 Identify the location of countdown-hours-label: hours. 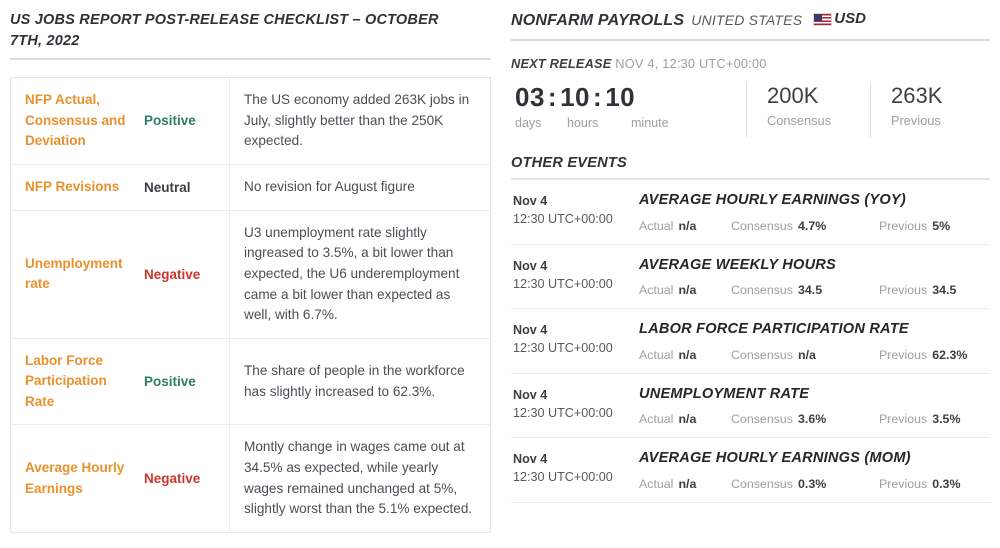
(583, 123).